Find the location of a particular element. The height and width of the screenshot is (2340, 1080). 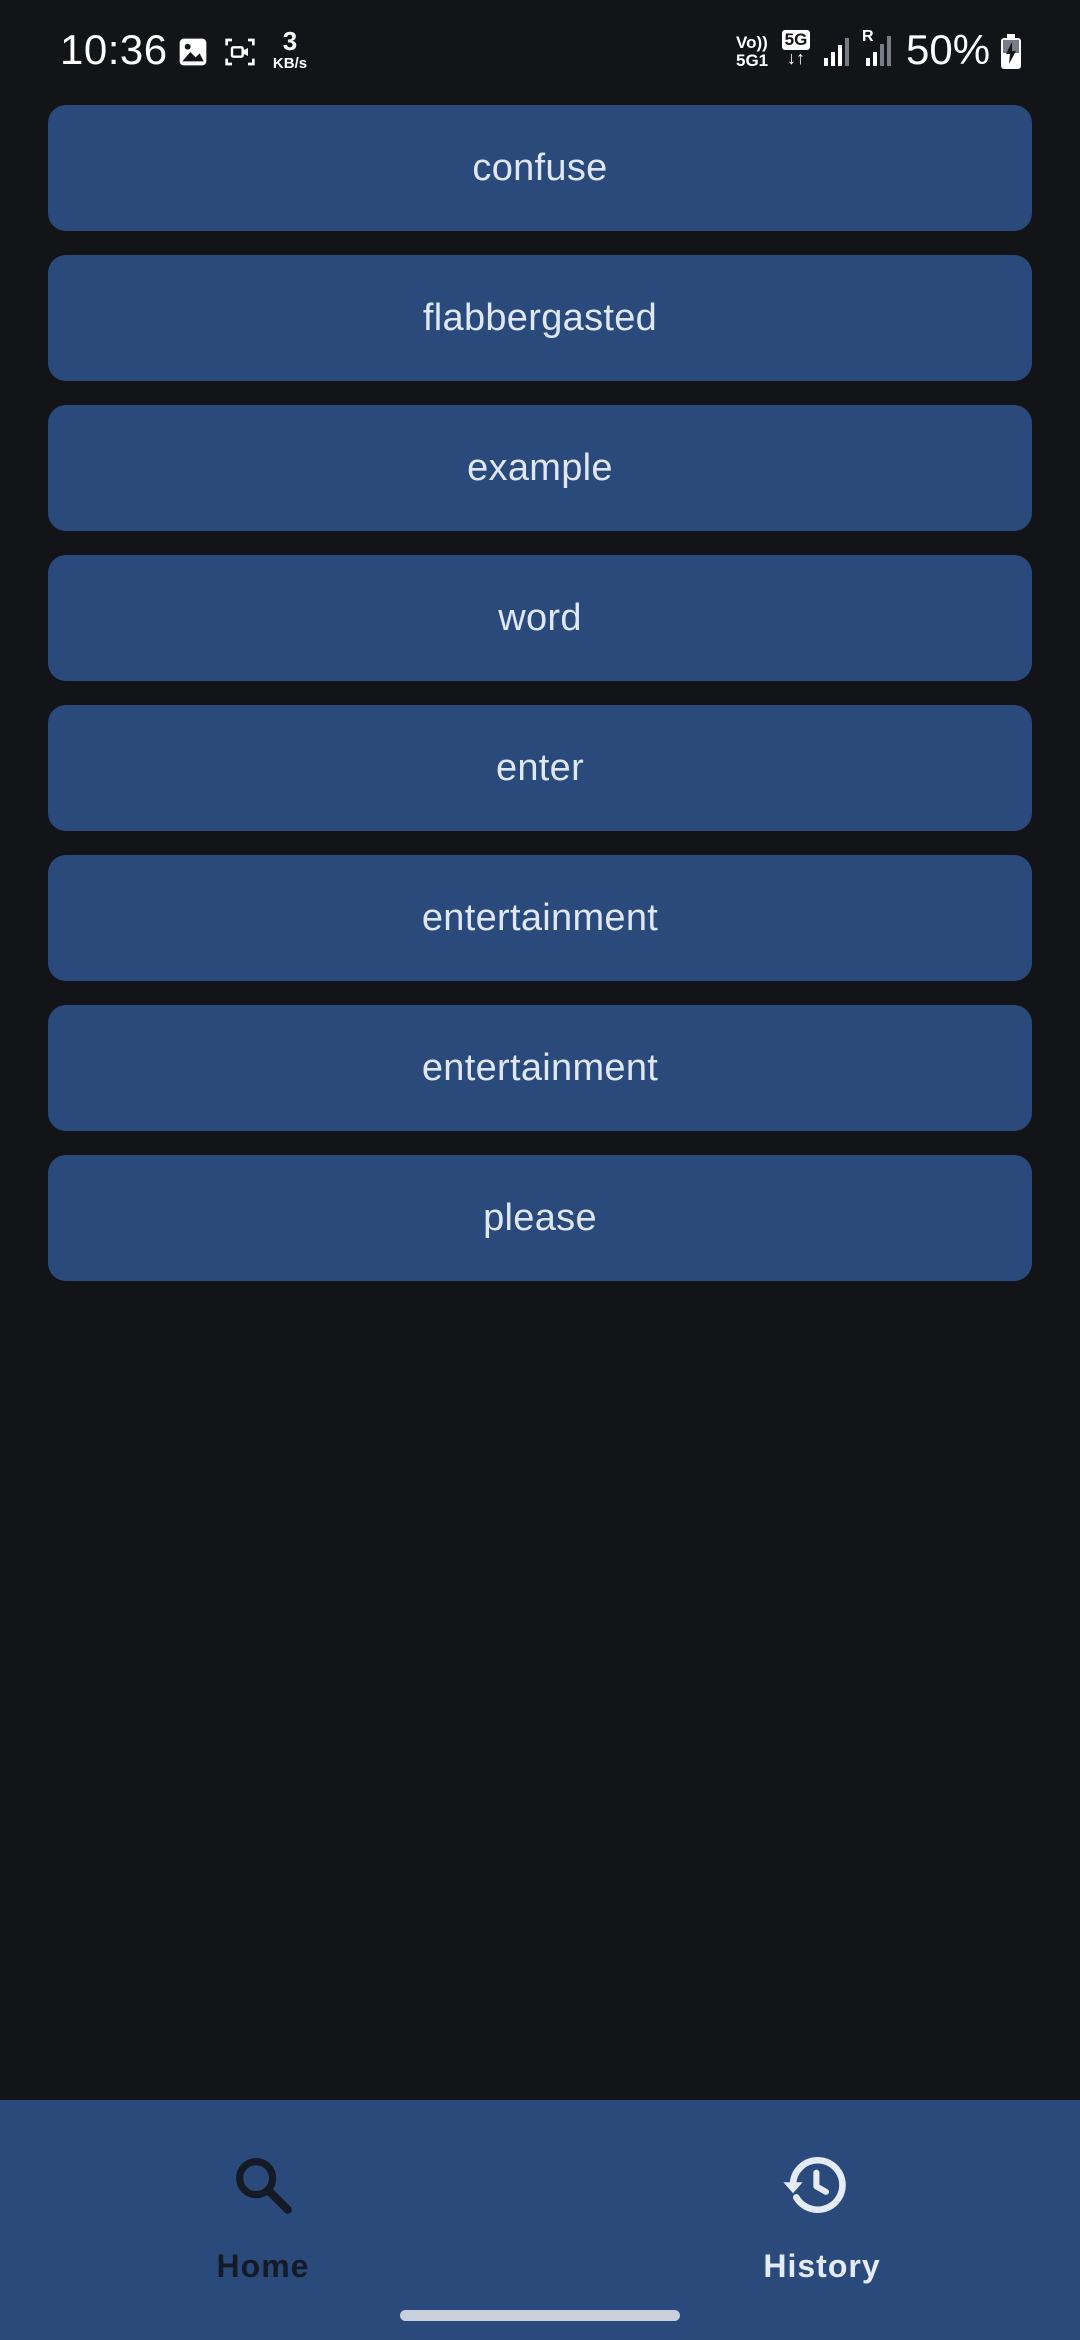

network-type: 5G ↓↑ is located at coordinates (796, 48).